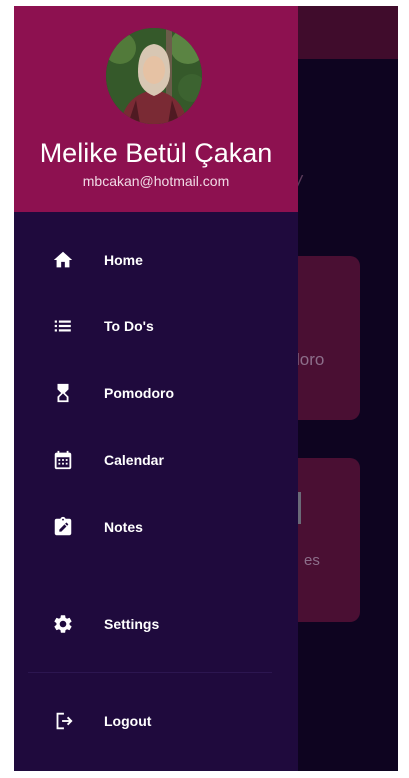 The height and width of the screenshot is (778, 409). I want to click on drawer-item-label: Home, so click(123, 260).